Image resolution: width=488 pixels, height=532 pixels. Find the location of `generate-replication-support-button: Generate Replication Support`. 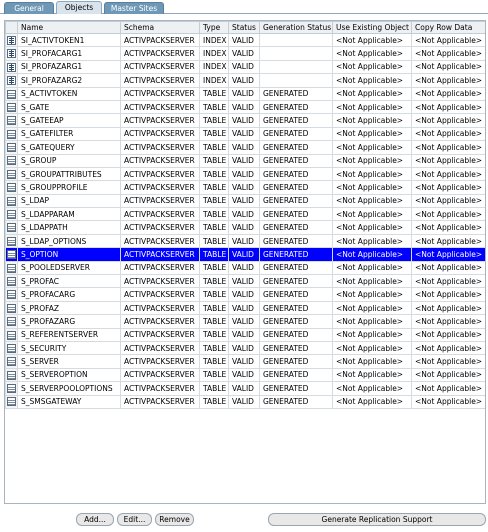

generate-replication-support-button: Generate Replication Support is located at coordinates (377, 519).